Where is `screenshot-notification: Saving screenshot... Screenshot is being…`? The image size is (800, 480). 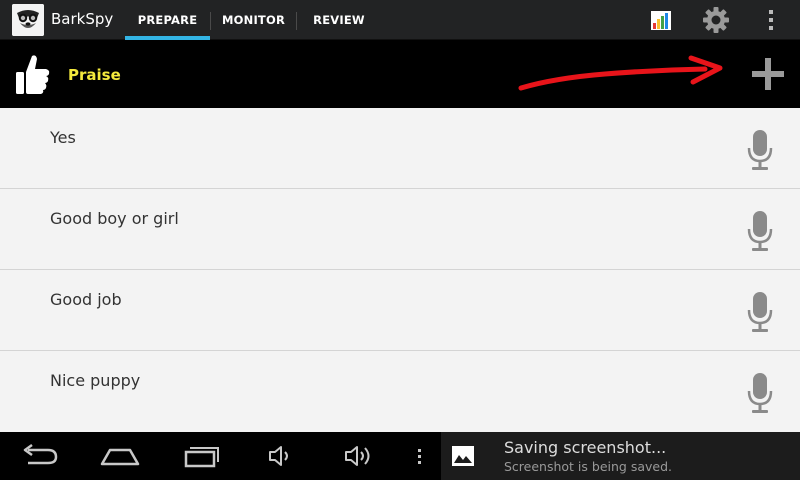
screenshot-notification: Saving screenshot... Screenshot is being… is located at coordinates (620, 456).